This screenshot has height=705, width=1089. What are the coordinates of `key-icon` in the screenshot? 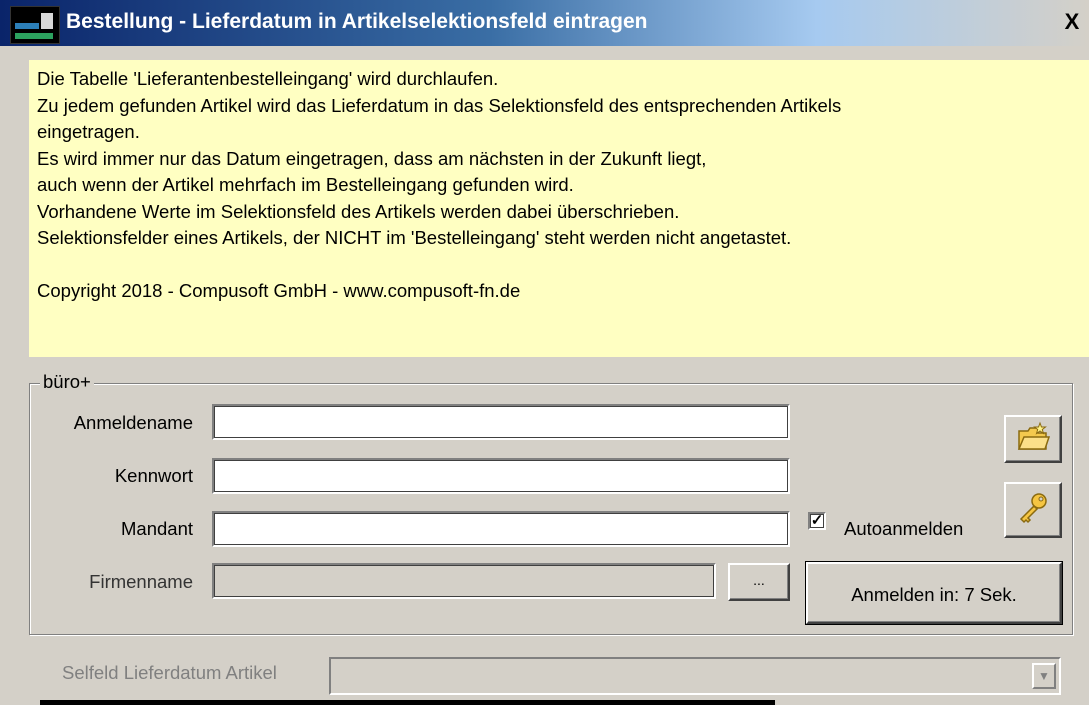 It's located at (1033, 510).